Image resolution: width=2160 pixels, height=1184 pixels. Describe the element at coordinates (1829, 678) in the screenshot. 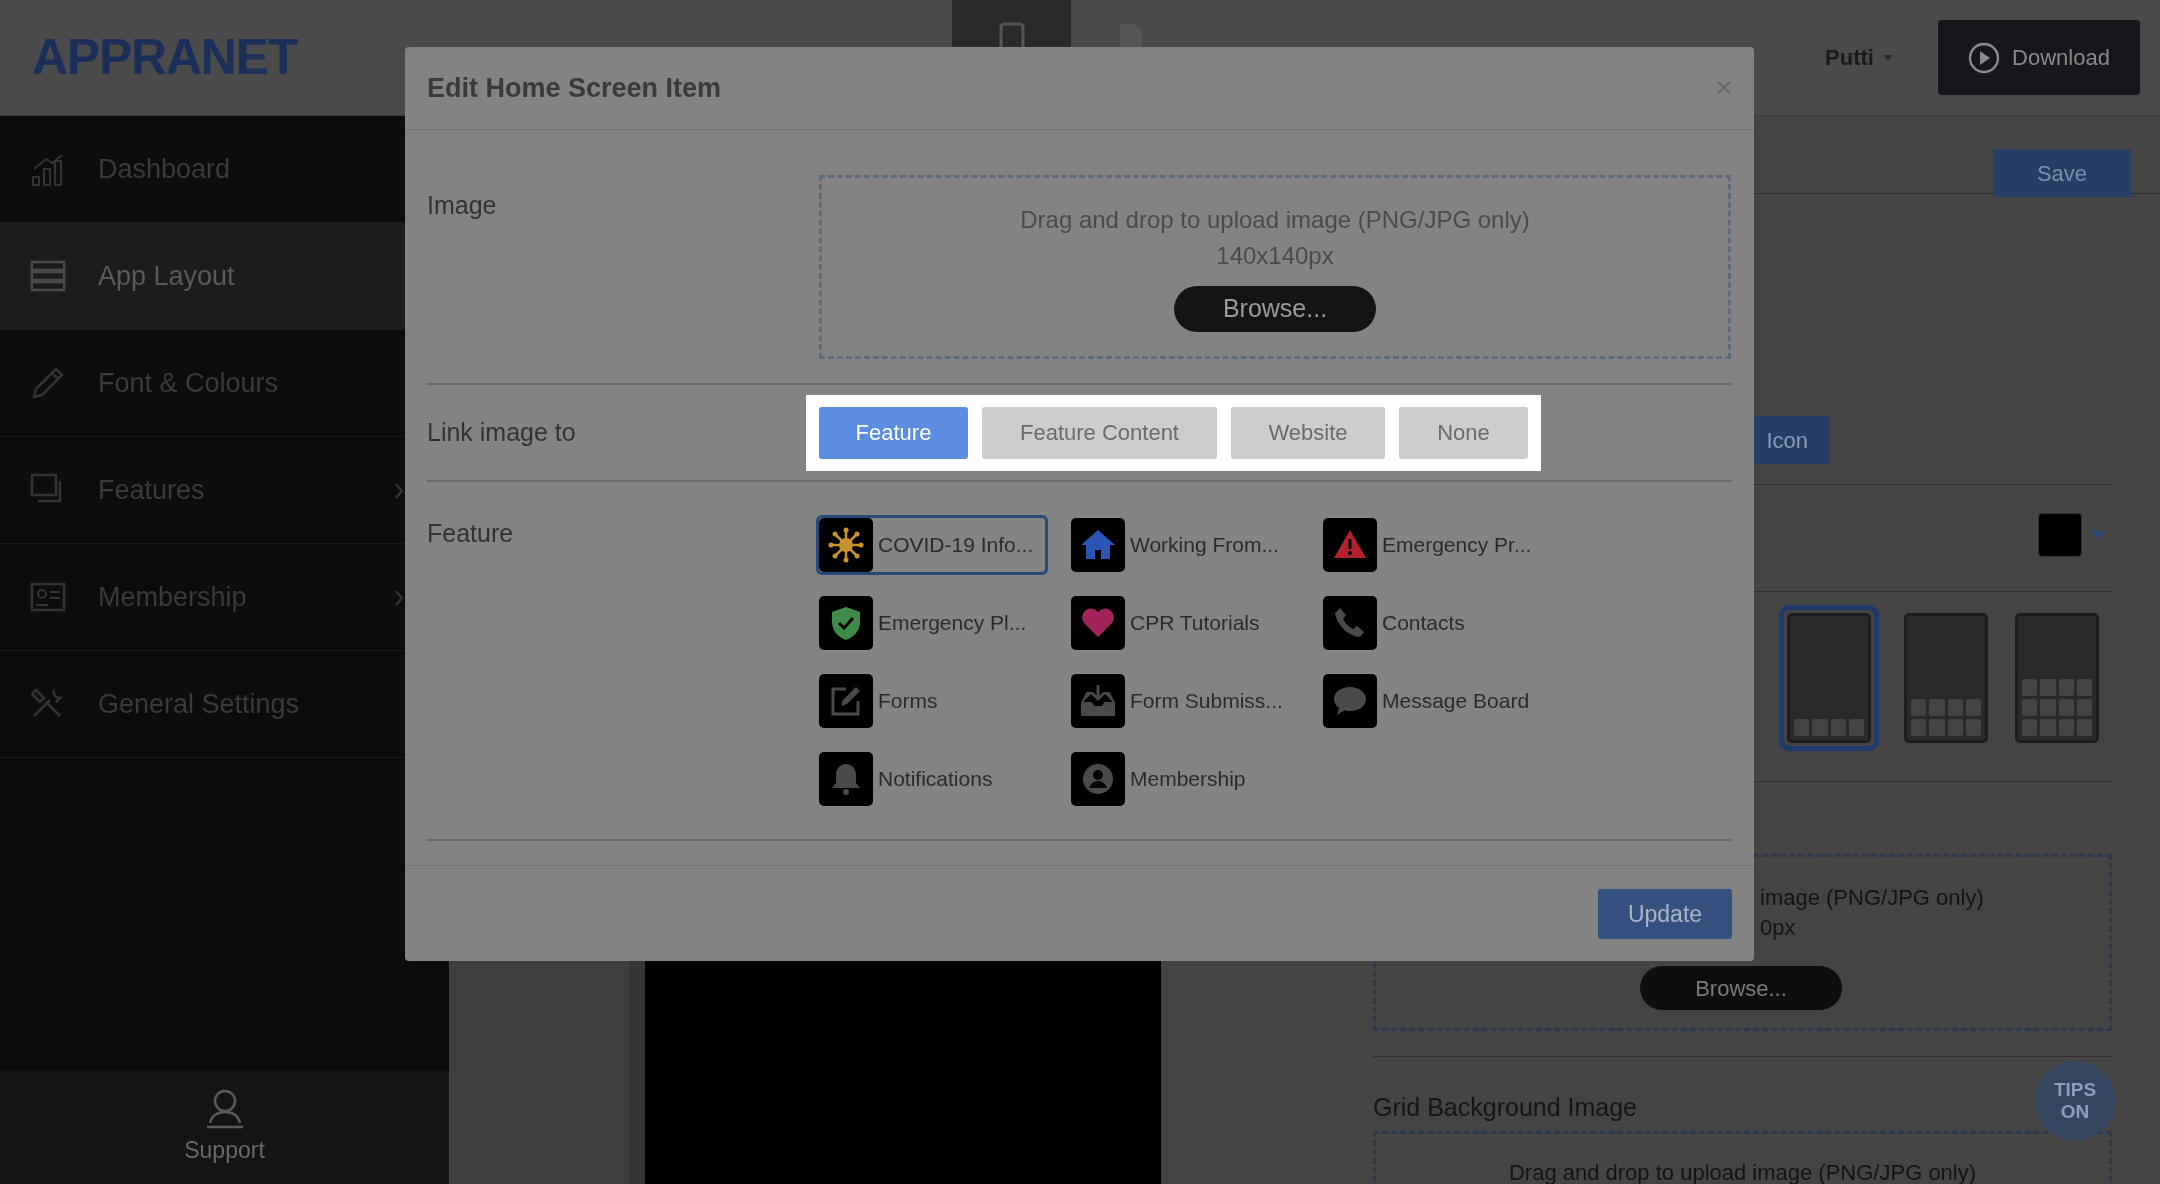

I see `layout-option` at that location.